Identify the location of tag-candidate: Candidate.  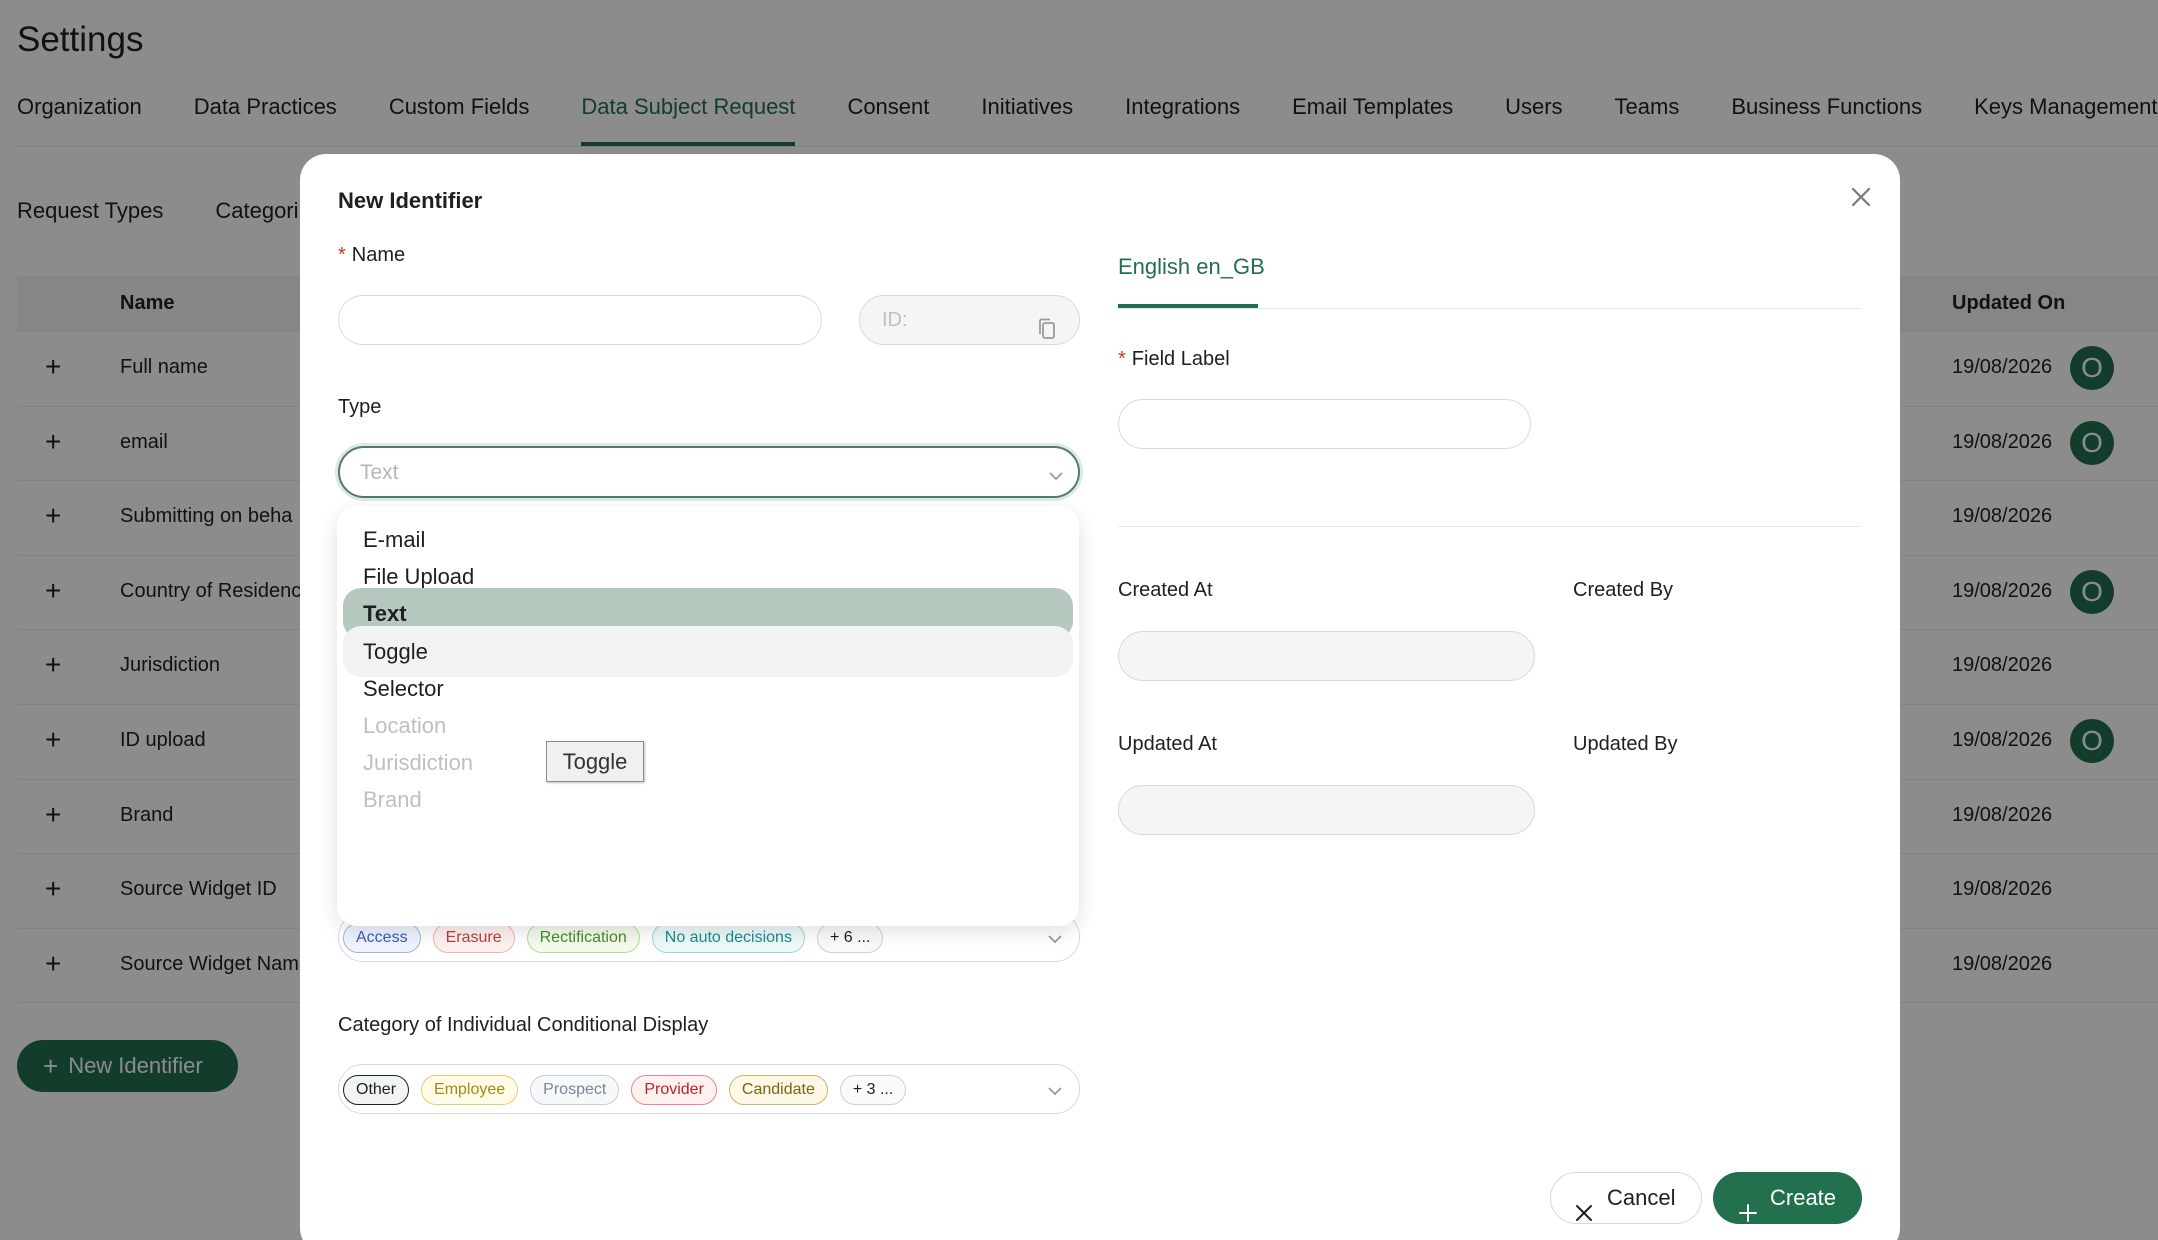
(778, 1090).